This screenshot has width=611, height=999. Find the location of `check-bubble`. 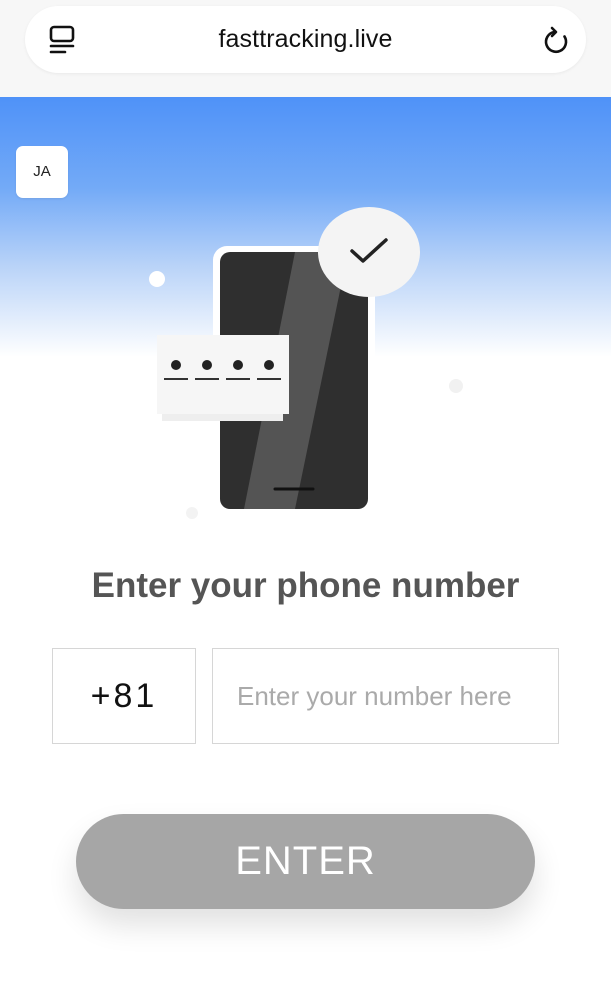

check-bubble is located at coordinates (369, 252).